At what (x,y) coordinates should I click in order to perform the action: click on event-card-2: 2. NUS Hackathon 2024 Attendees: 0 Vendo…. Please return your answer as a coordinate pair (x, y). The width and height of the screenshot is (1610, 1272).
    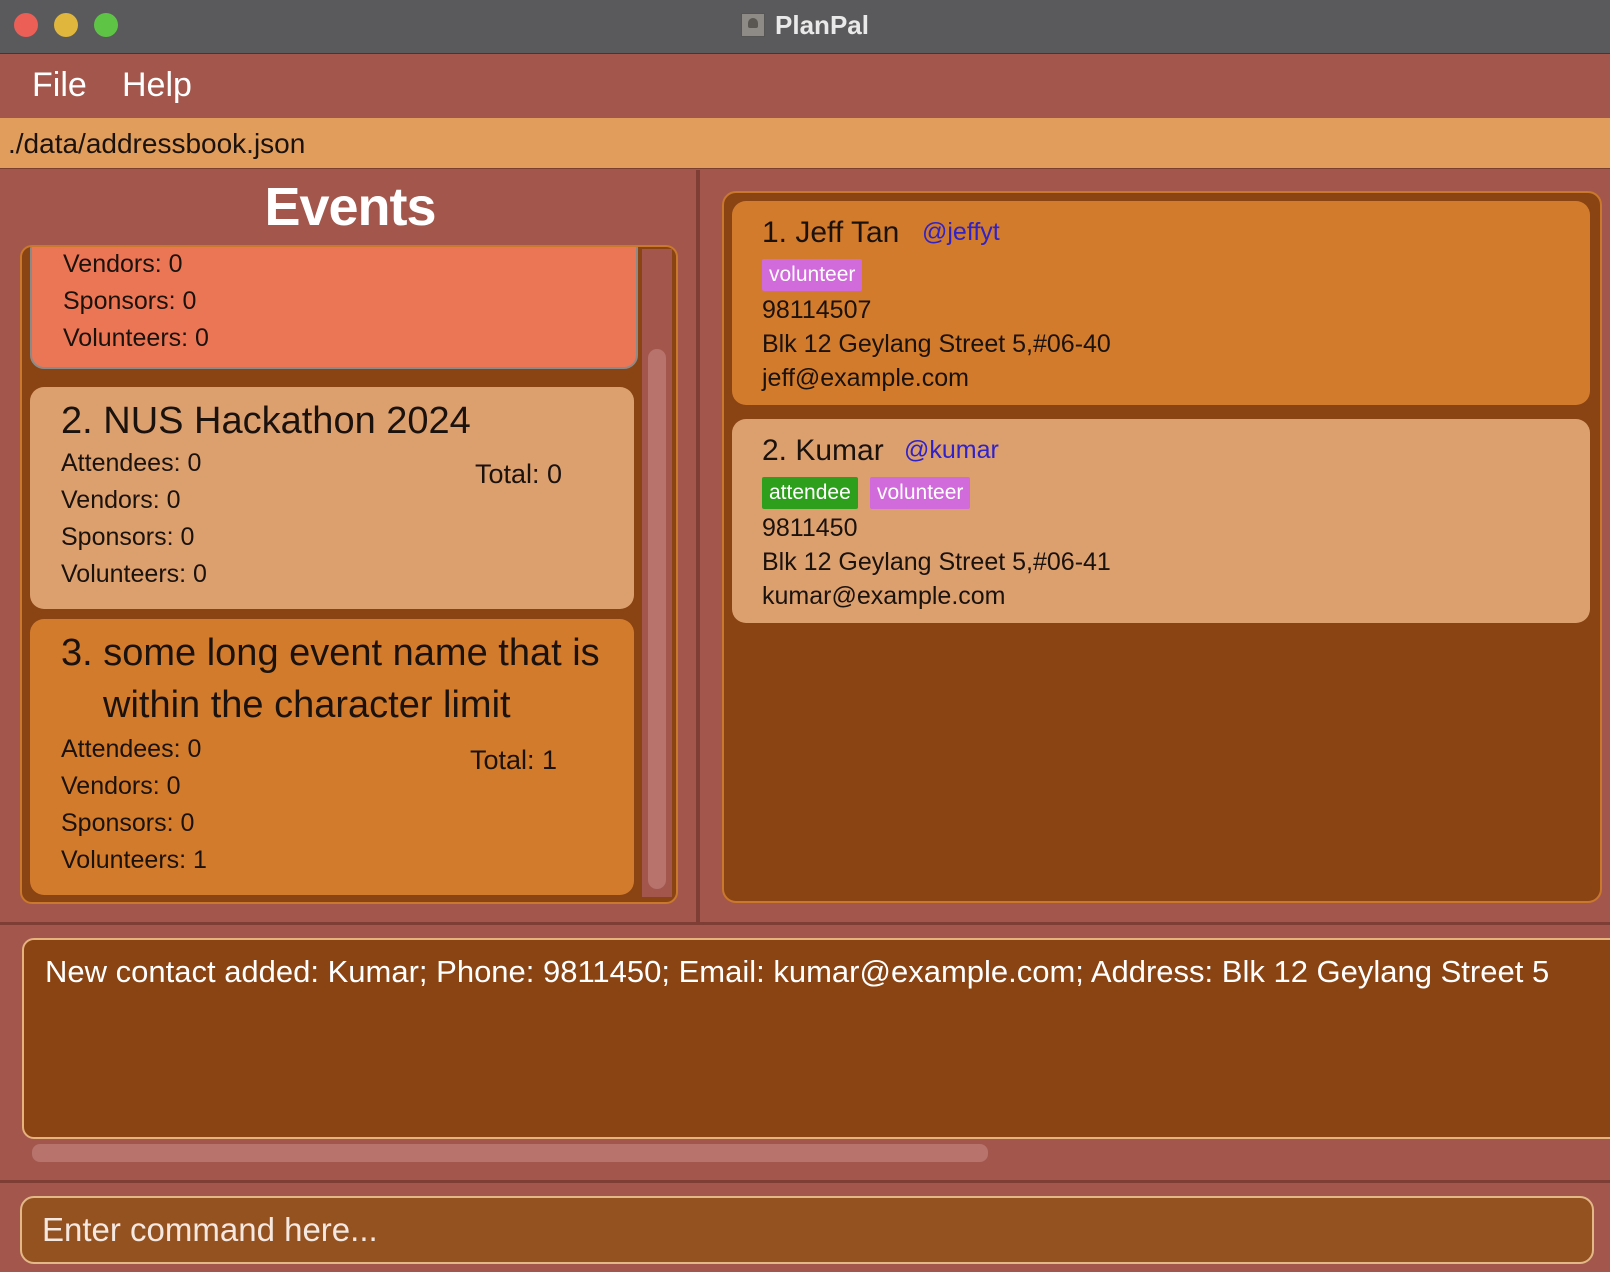
    Looking at the image, I should click on (332, 498).